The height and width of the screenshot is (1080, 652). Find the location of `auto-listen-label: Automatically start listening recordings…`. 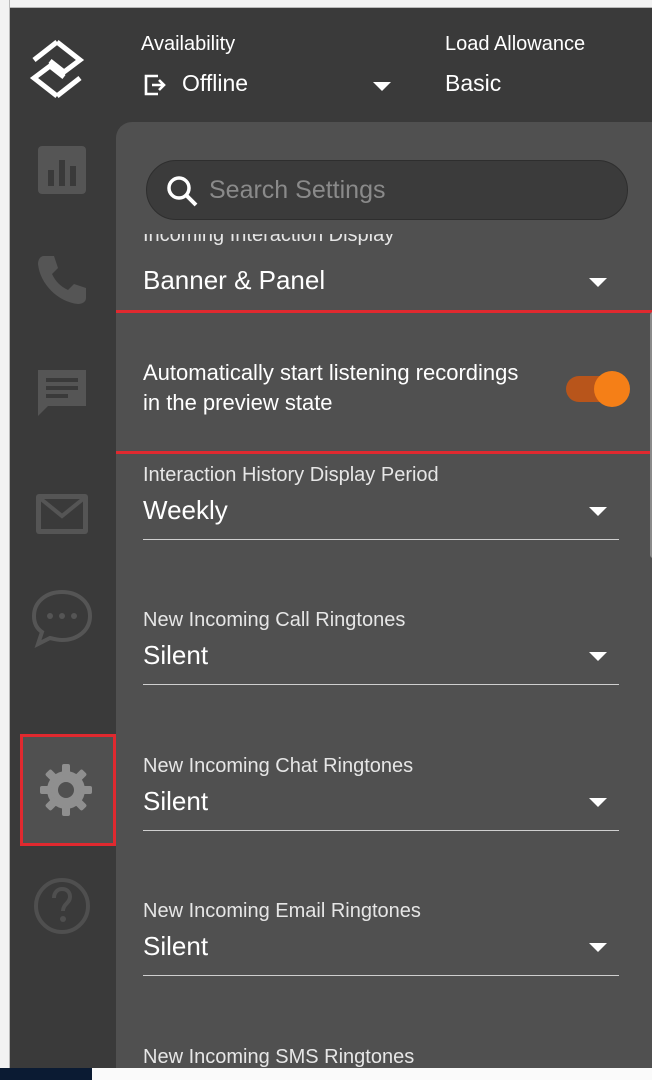

auto-listen-label: Automatically start listening recordings… is located at coordinates (331, 387).